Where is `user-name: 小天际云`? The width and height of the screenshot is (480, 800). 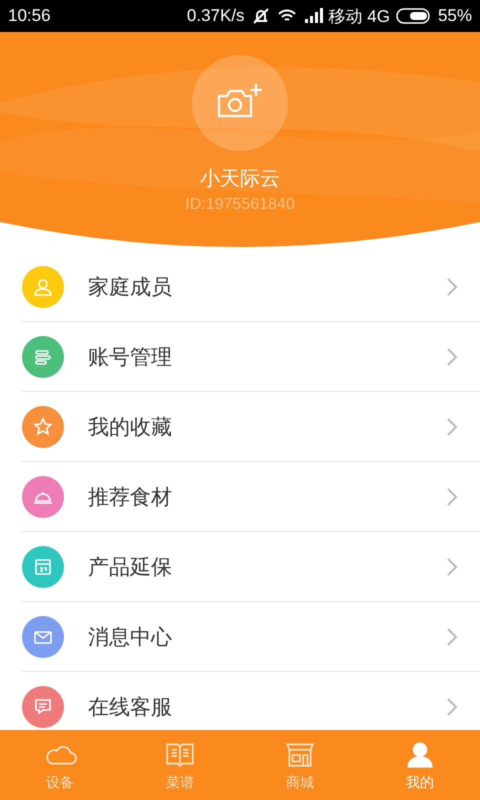
user-name: 小天际云 is located at coordinates (240, 178).